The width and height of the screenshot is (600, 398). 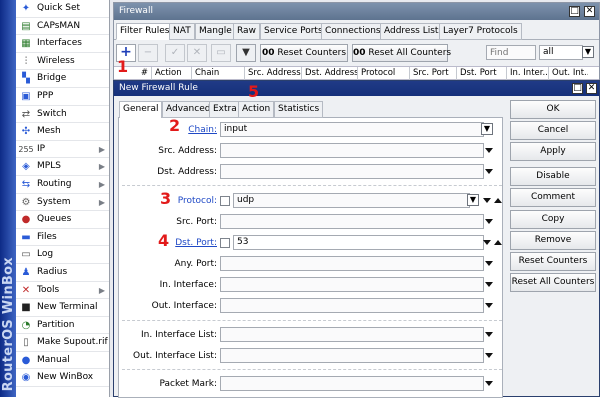 I want to click on sidebar-item-interfaces: ▦ Interfaces, so click(x=62, y=44).